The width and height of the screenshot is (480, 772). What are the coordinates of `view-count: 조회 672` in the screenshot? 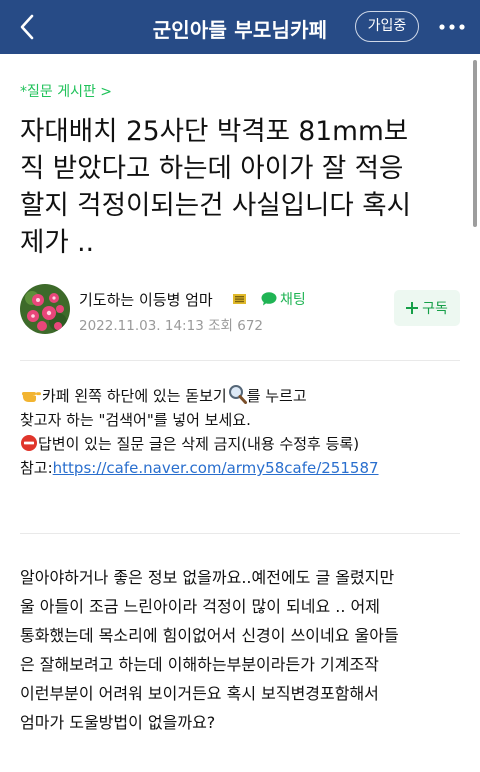 It's located at (235, 326).